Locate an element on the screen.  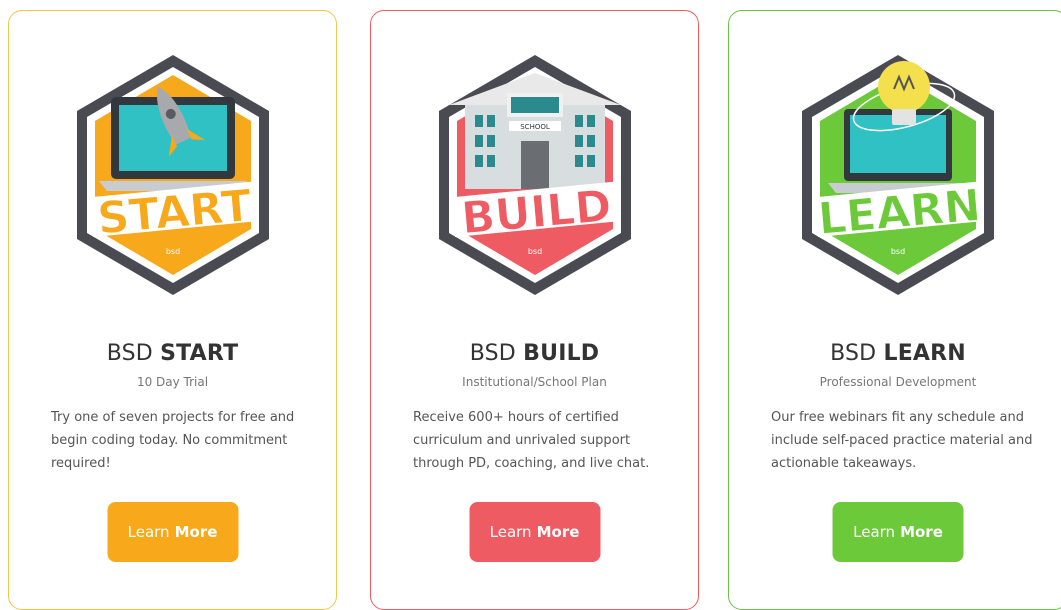
build-badge-icon: SCHOOL BUILD bsd is located at coordinates (534, 175).